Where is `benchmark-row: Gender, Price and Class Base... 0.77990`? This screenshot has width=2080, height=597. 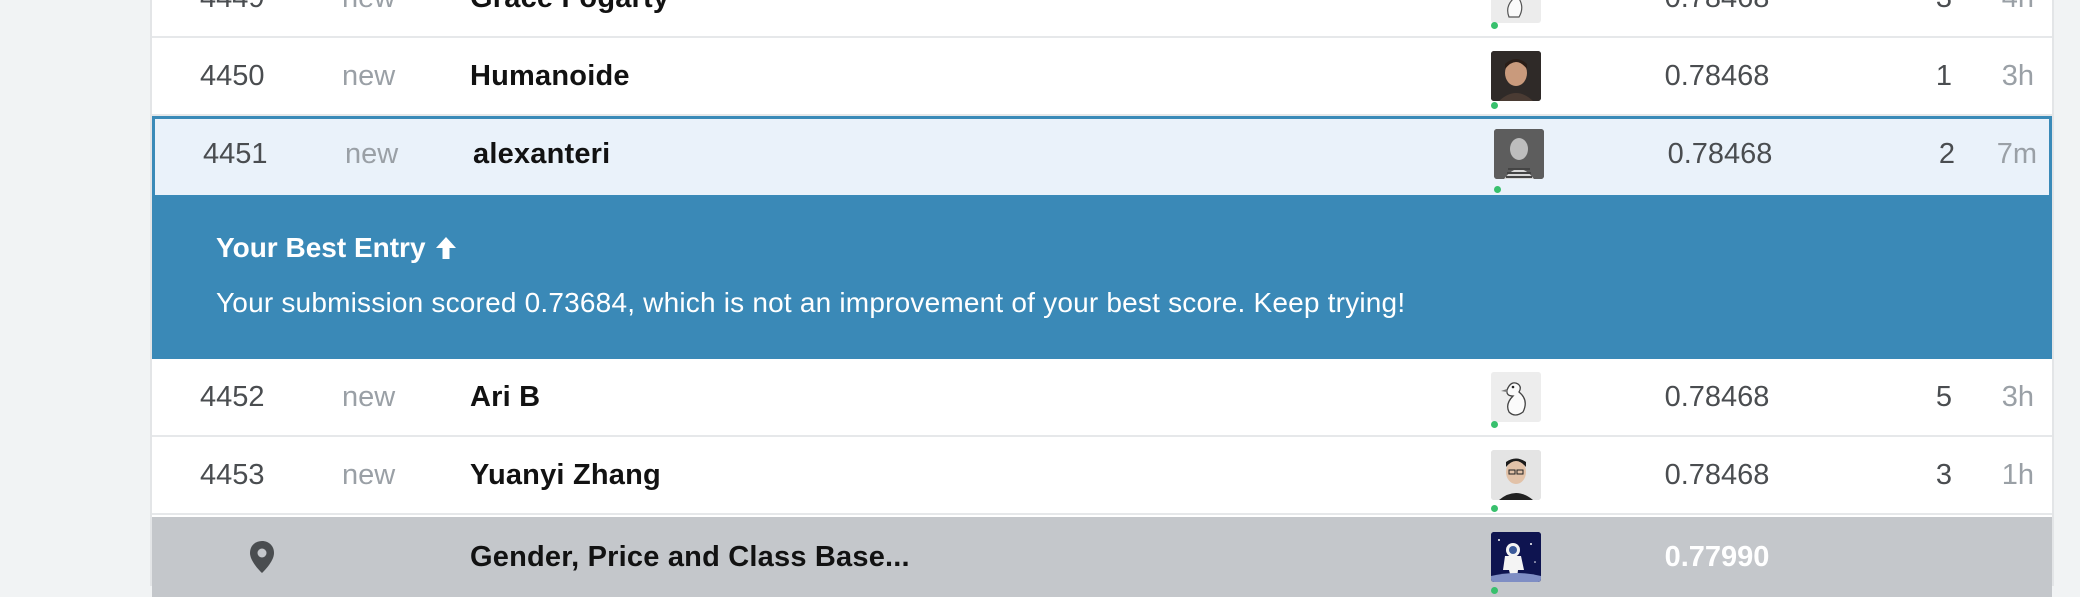 benchmark-row: Gender, Price and Class Base... 0.77990 is located at coordinates (1102, 557).